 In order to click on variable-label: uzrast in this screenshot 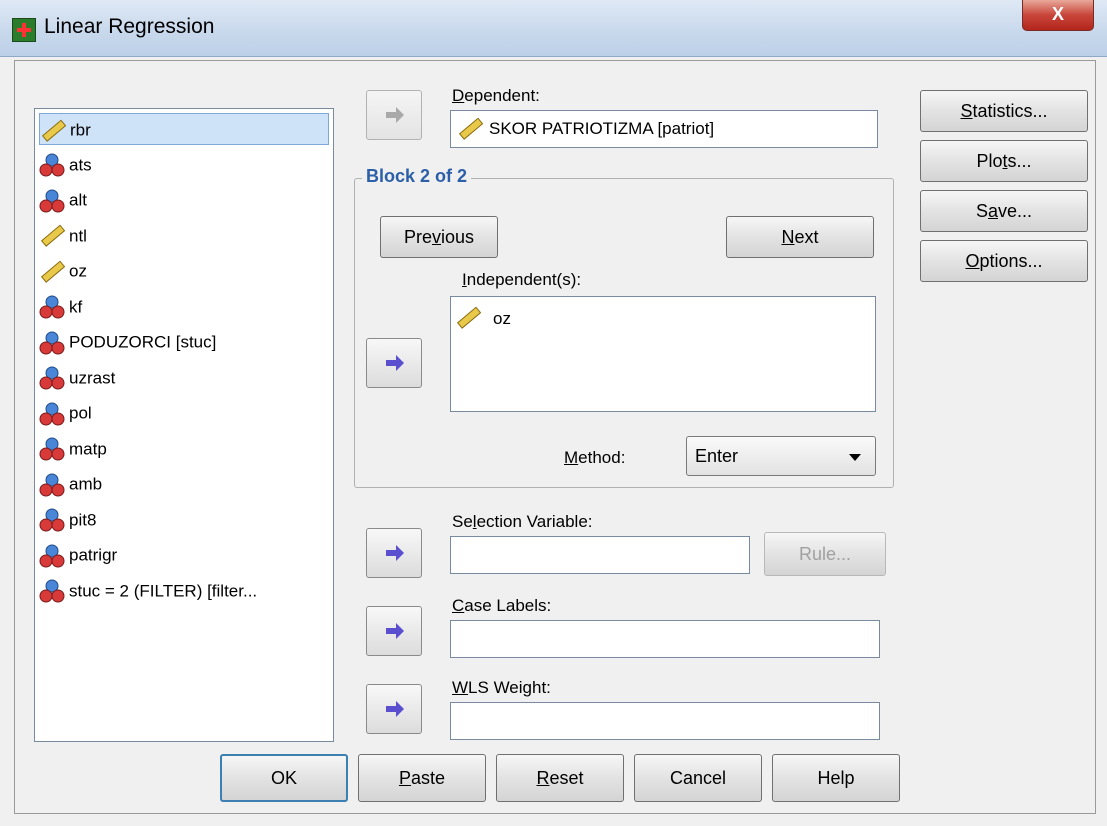, I will do `click(92, 378)`.